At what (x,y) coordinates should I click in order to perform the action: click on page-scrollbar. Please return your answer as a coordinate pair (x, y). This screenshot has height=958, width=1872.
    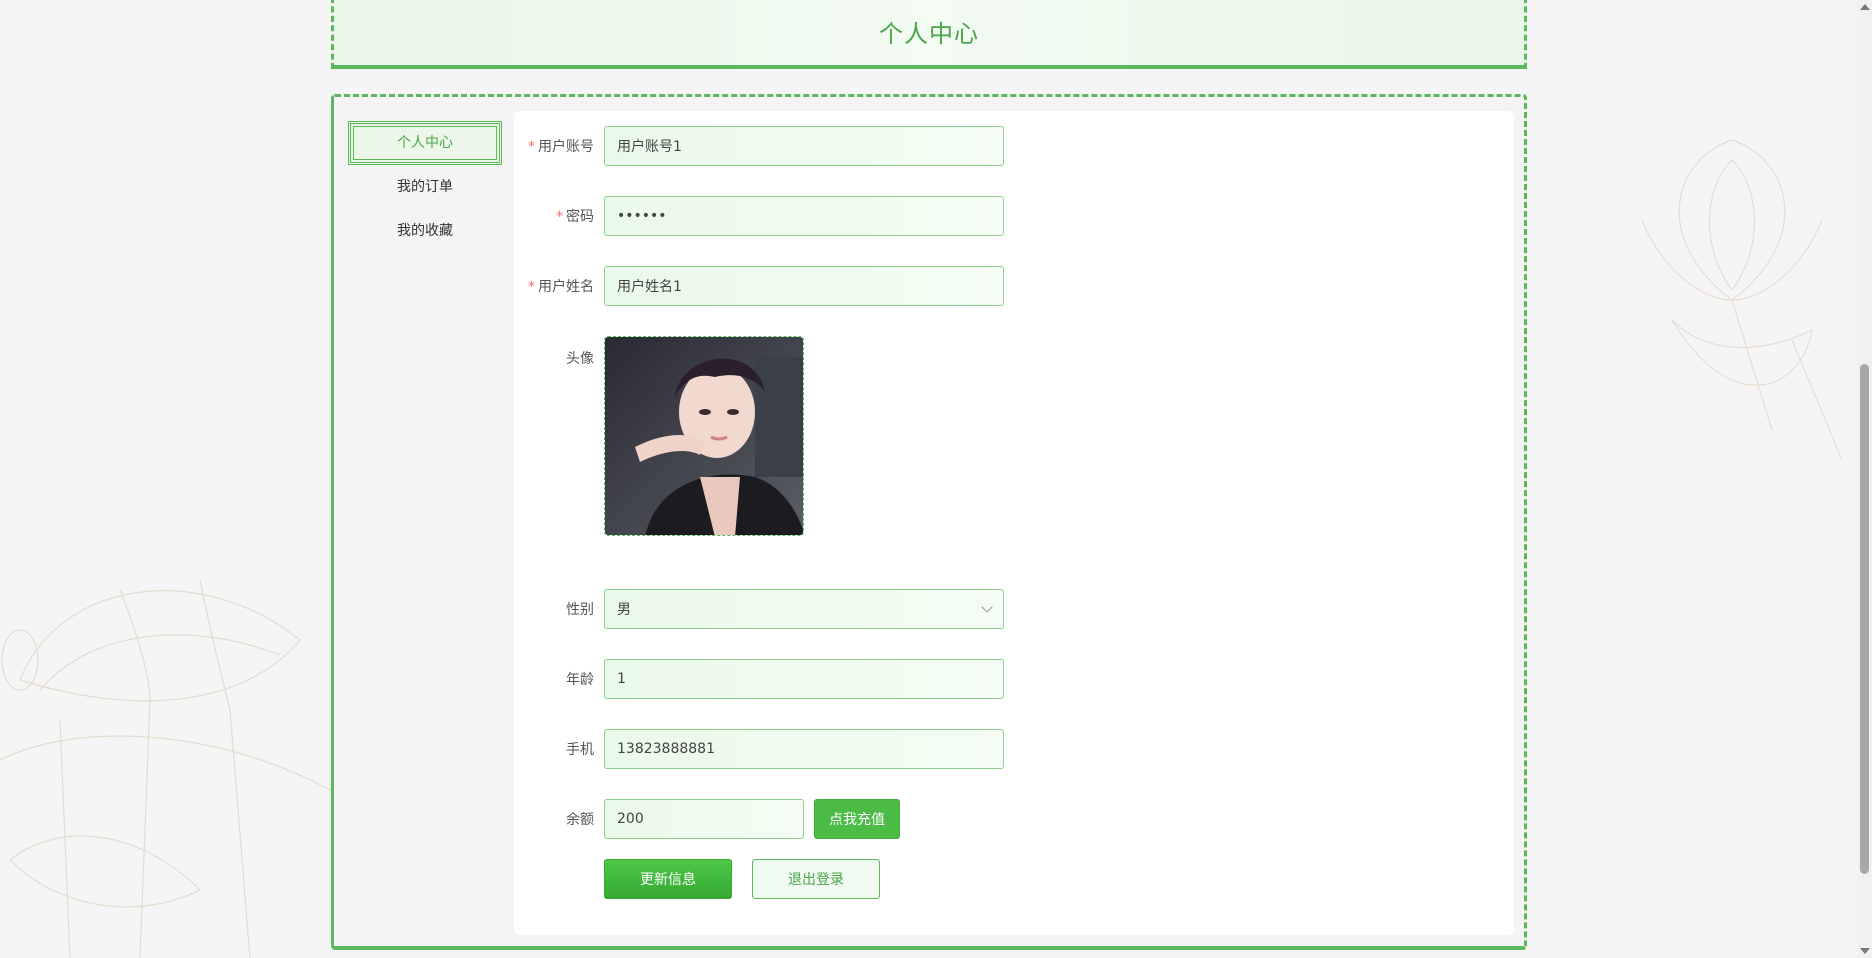
    Looking at the image, I should click on (1864, 479).